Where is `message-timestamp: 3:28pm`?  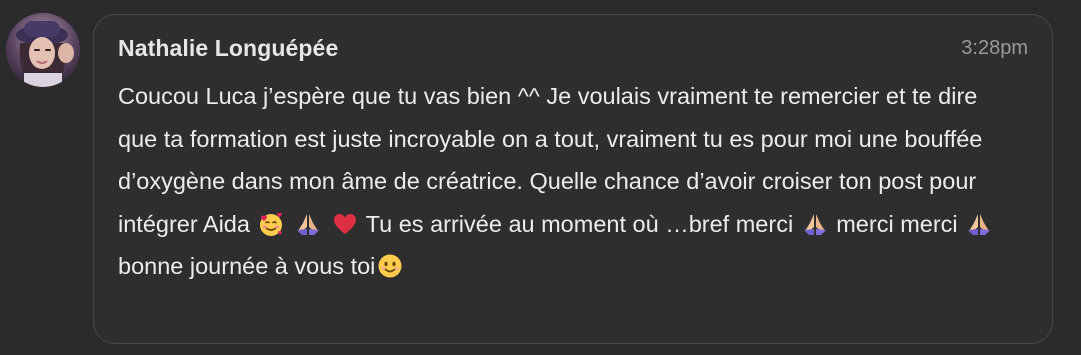
message-timestamp: 3:28pm is located at coordinates (994, 48).